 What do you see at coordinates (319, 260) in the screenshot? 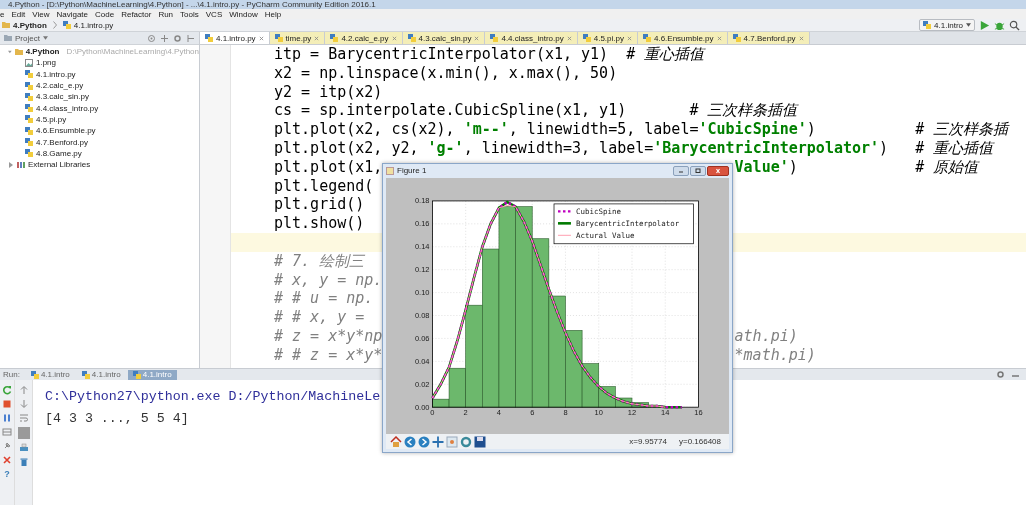
I see `code-comment: # 7. 绘制三` at bounding box center [319, 260].